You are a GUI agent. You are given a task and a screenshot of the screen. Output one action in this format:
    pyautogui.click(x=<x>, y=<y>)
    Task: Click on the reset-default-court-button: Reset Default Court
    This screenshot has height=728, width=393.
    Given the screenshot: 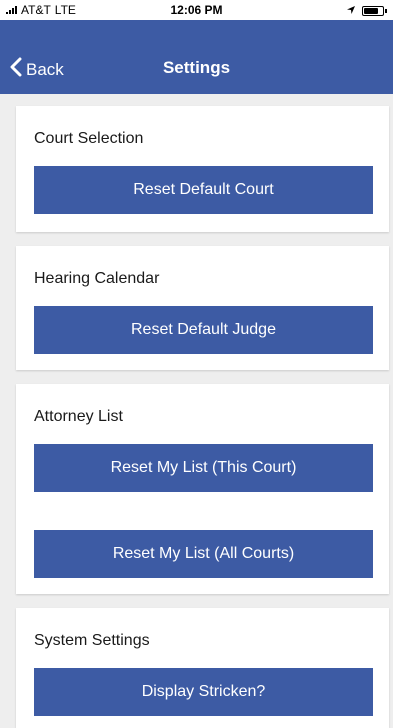 What is the action you would take?
    pyautogui.click(x=203, y=190)
    